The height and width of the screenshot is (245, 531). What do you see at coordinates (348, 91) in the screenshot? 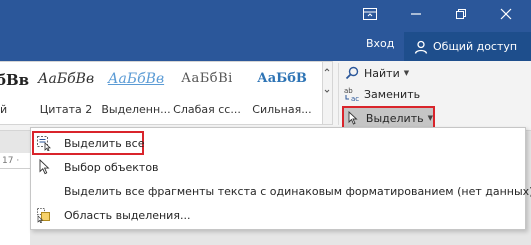
I see `svg-text: ab` at bounding box center [348, 91].